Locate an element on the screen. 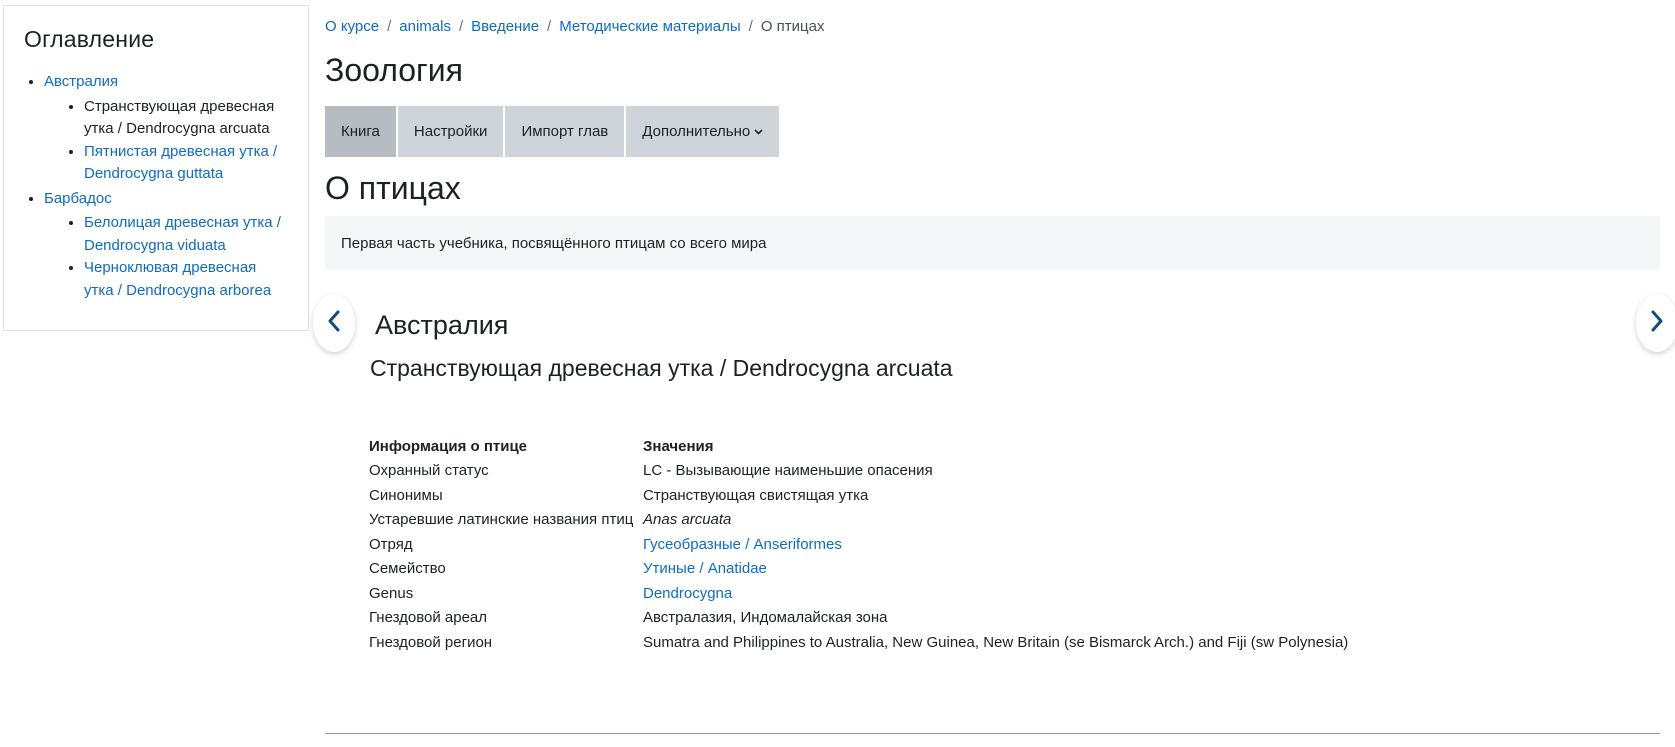 This screenshot has height=747, width=1675. tab-import-chapters: Импорт глав is located at coordinates (565, 131).